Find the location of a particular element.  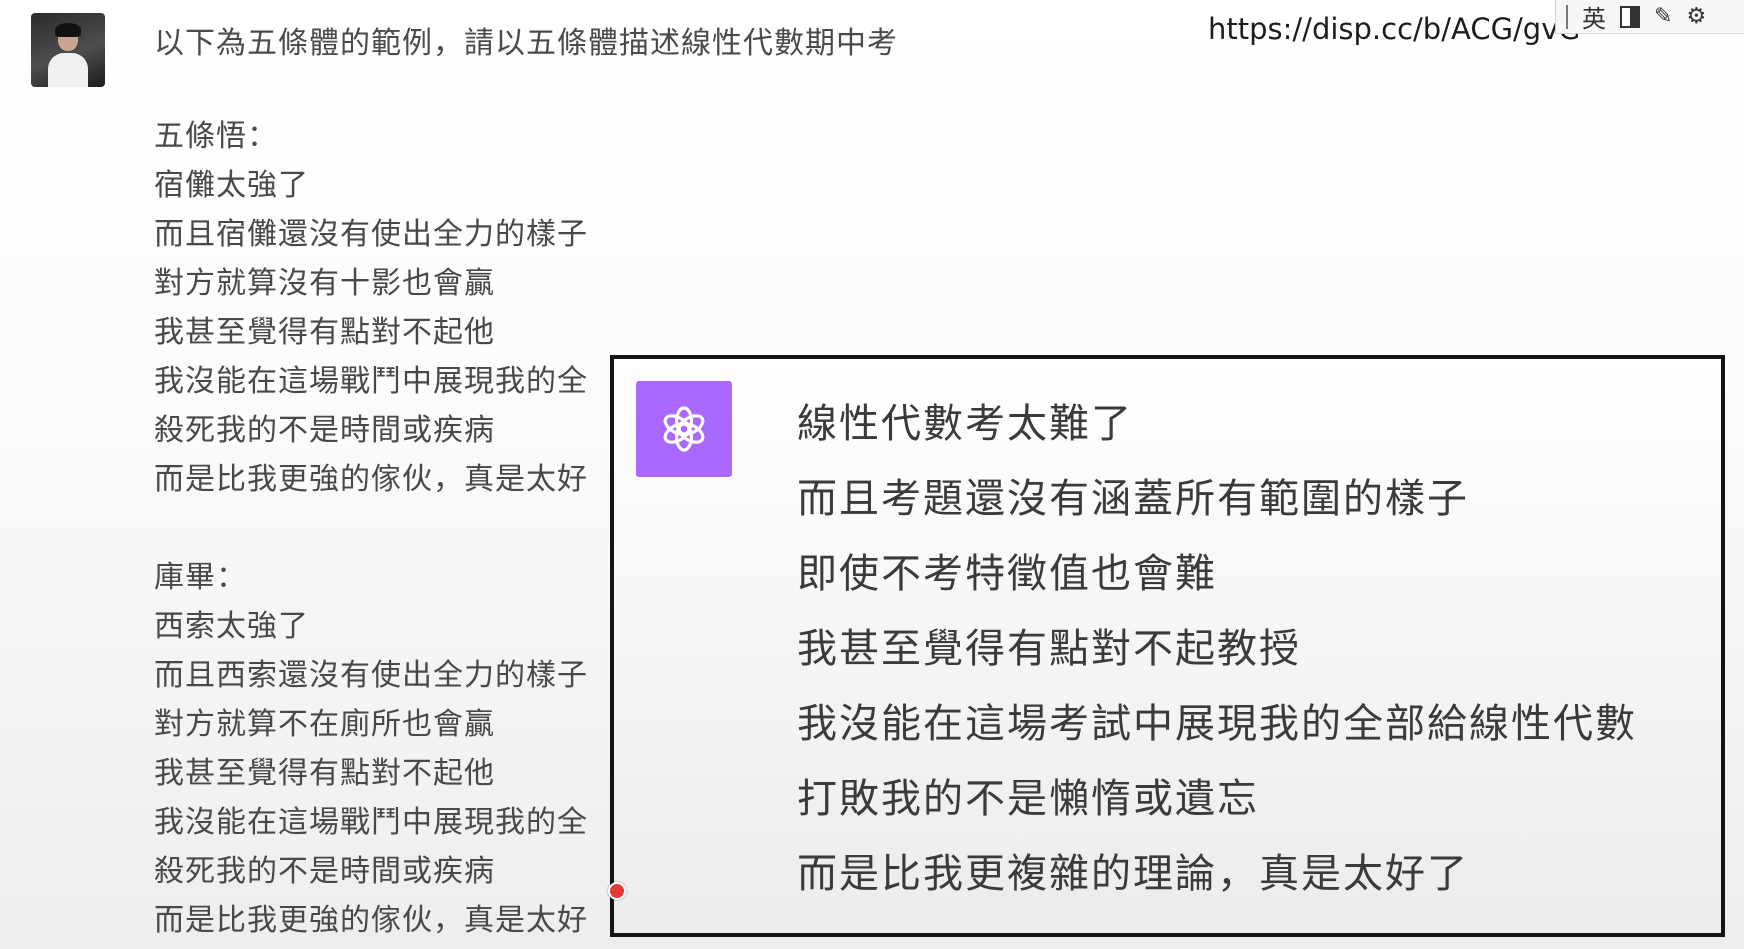

example-line: 西索太強了 is located at coordinates (231, 626).